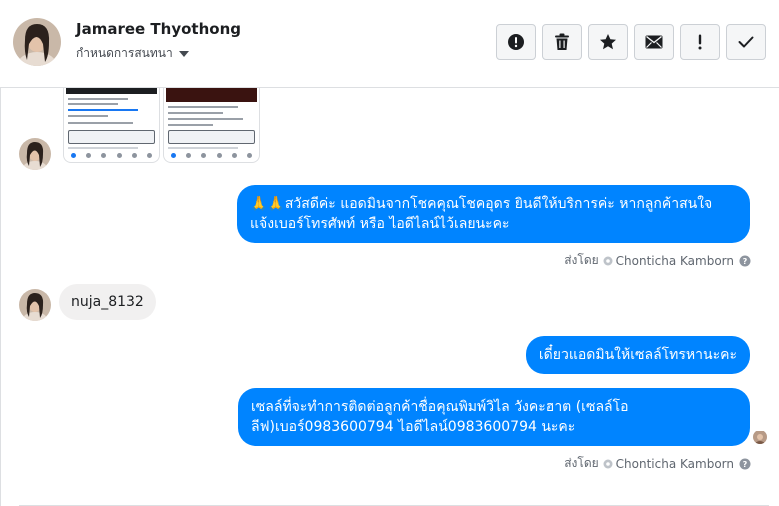 This screenshot has height=506, width=779. I want to click on mark-done-button, so click(746, 42).